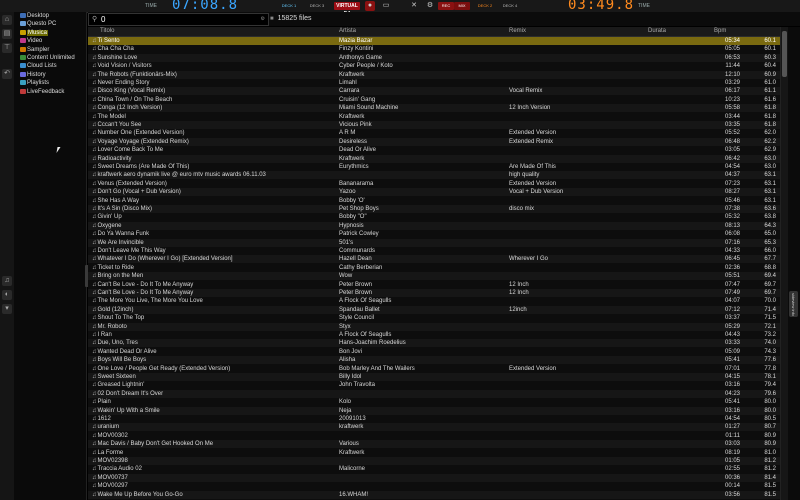  Describe the element at coordinates (434, 326) in the screenshot. I see `track-row: ♫Mr. Roboto Styx 05:29 72.1` at that location.